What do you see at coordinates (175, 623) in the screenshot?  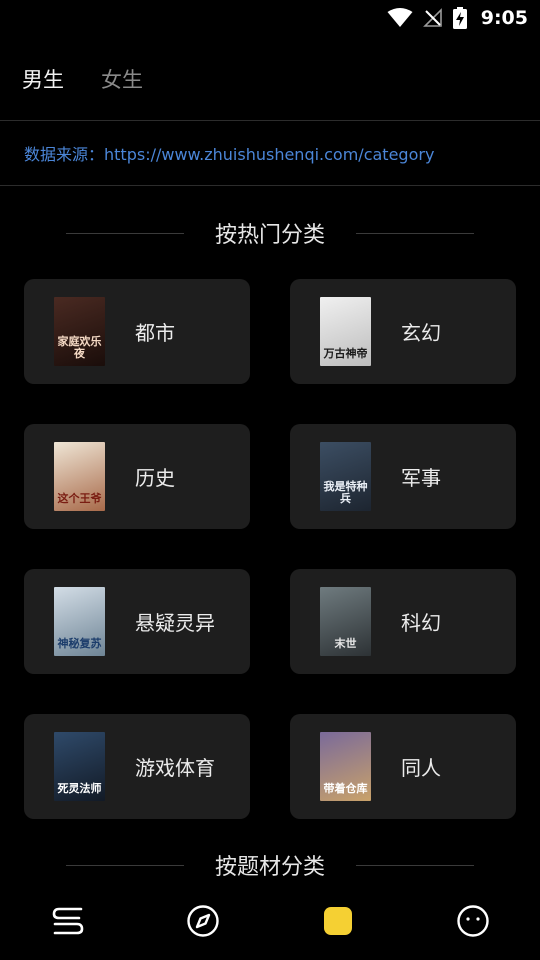 I see `category-label: 悬疑灵异` at bounding box center [175, 623].